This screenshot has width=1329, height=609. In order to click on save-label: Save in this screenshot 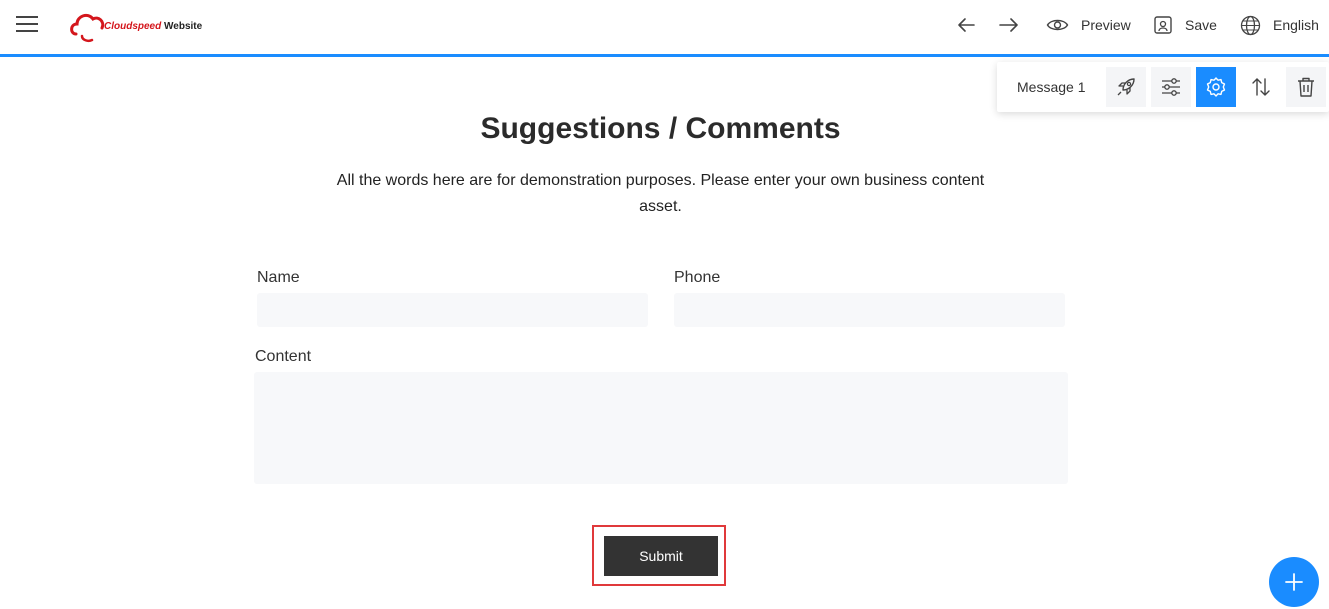, I will do `click(1201, 25)`.